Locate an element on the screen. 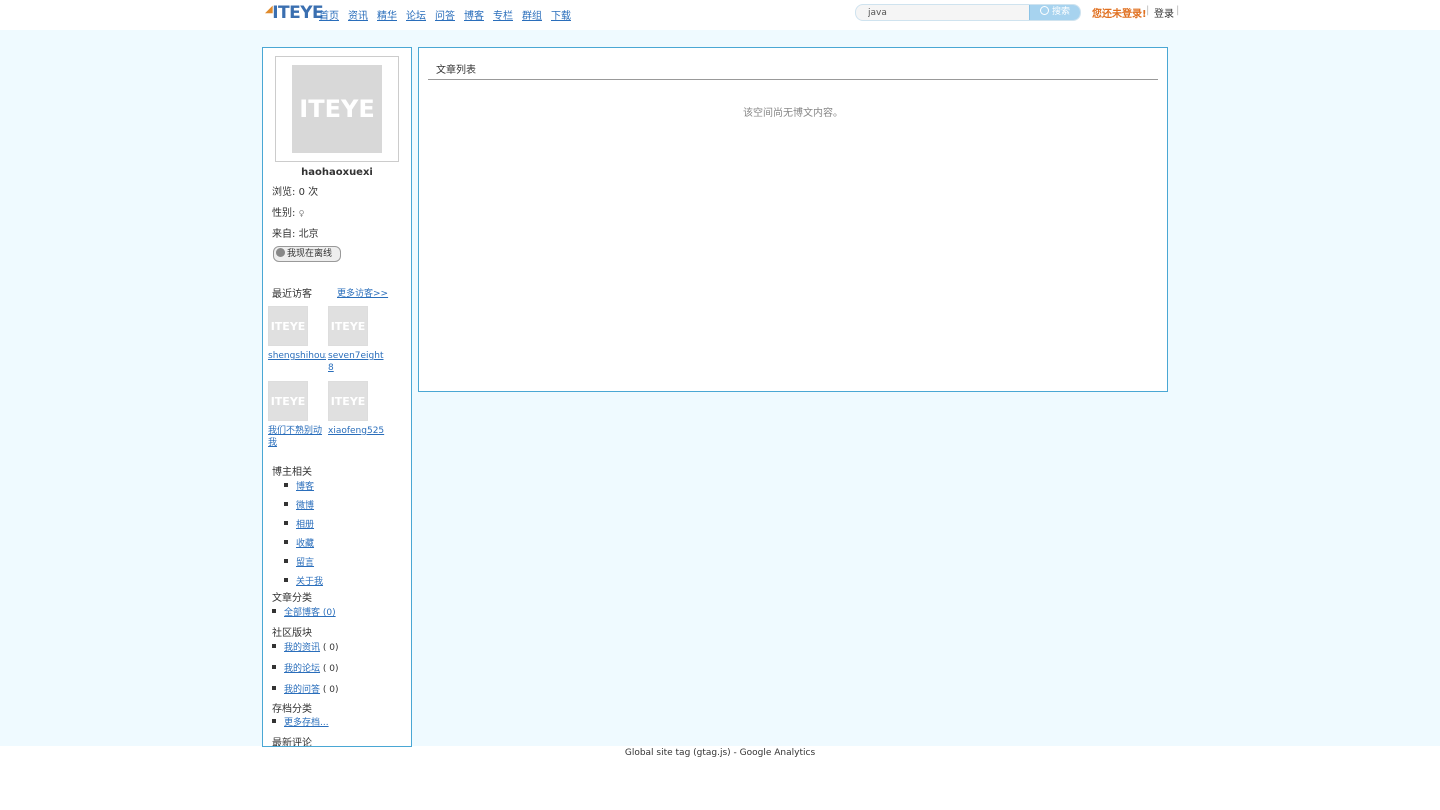 The height and width of the screenshot is (810, 1440). title-divider is located at coordinates (793, 79).